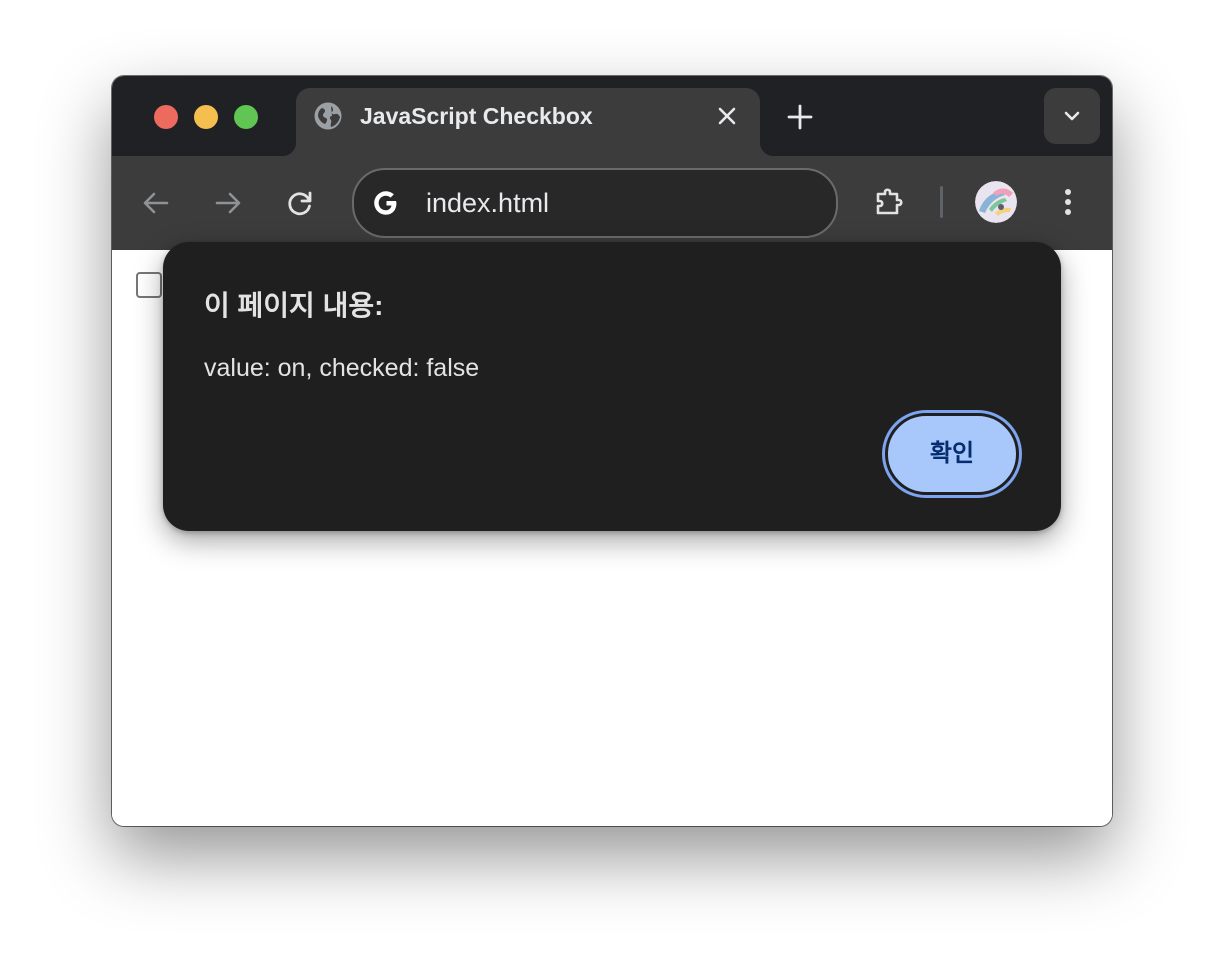  What do you see at coordinates (996, 202) in the screenshot?
I see `profile-avatar` at bounding box center [996, 202].